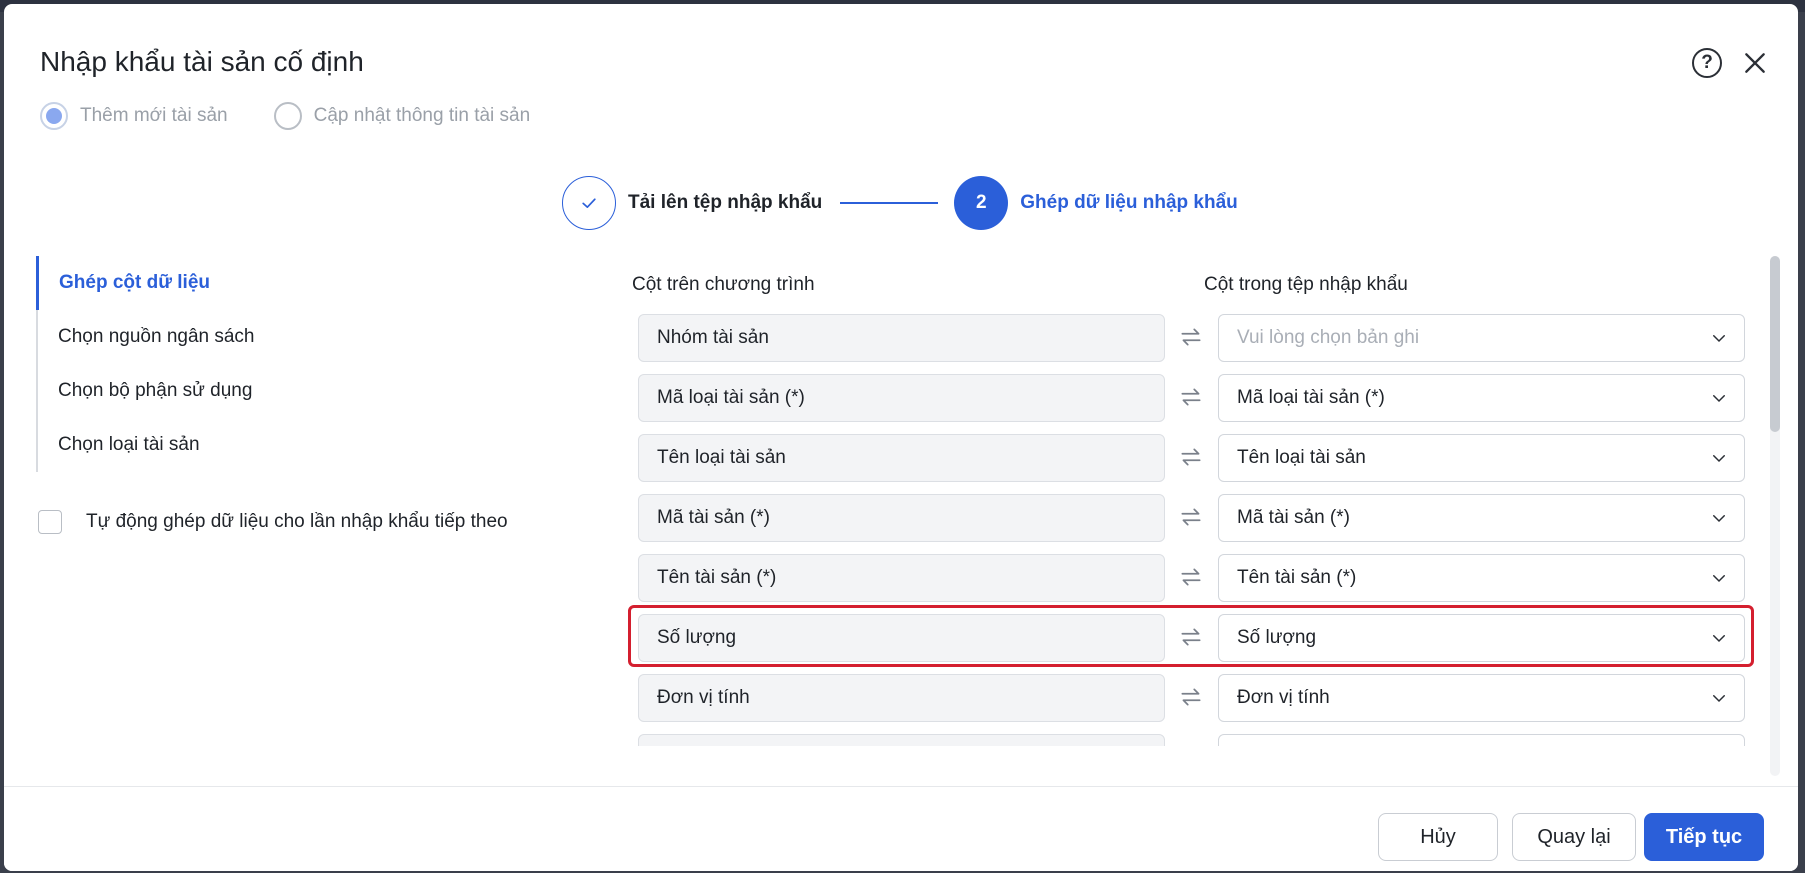 The width and height of the screenshot is (1805, 873). I want to click on radio-add-new-label: Thêm mới tài sản, so click(154, 115).